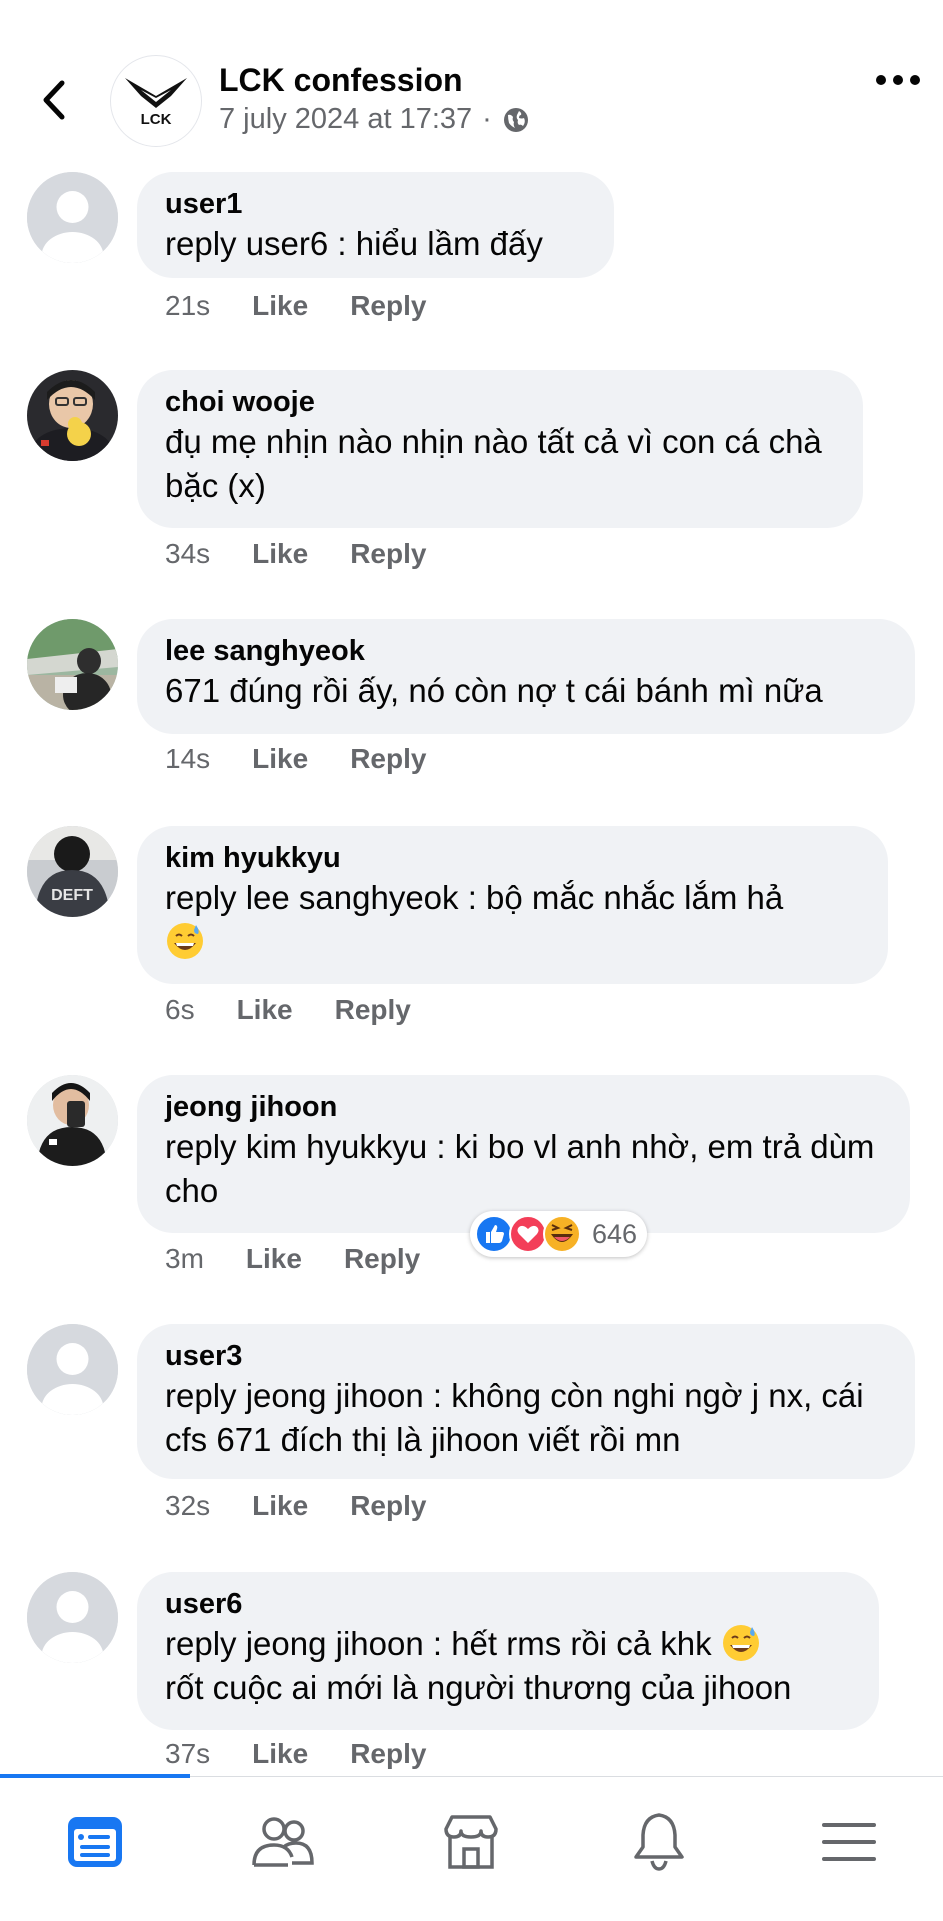 This screenshot has height=1921, width=943. I want to click on comment-actions: 32s Like Reply, so click(295, 1506).